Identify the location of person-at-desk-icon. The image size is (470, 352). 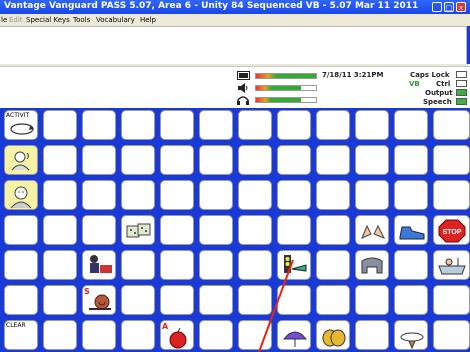
(101, 264).